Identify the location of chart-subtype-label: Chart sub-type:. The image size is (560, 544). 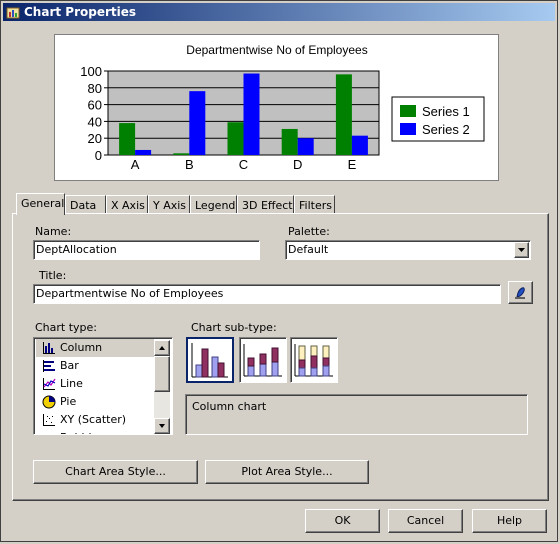
(234, 327).